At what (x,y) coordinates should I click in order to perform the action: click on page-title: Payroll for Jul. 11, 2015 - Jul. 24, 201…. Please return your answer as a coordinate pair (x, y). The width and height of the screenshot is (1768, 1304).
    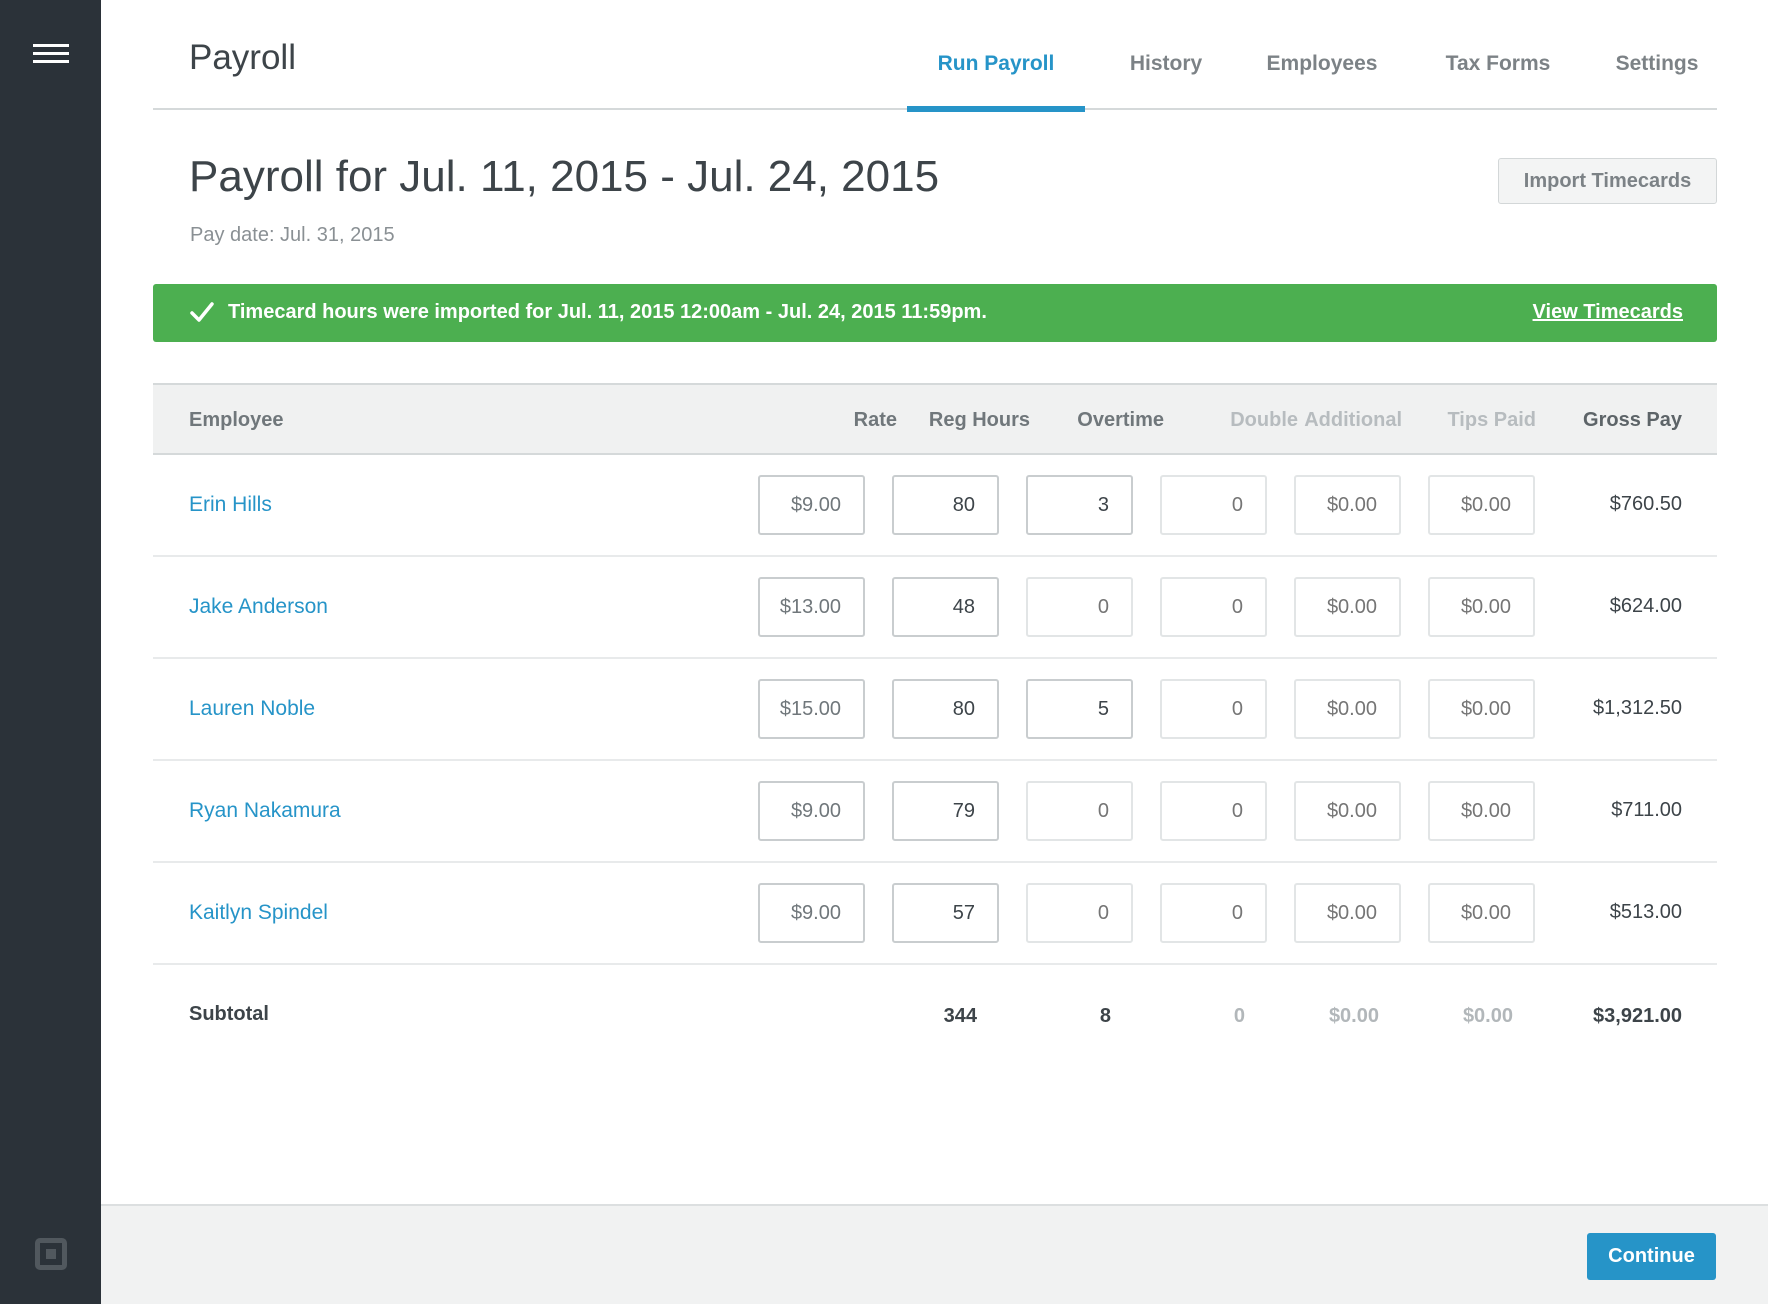
    Looking at the image, I should click on (564, 176).